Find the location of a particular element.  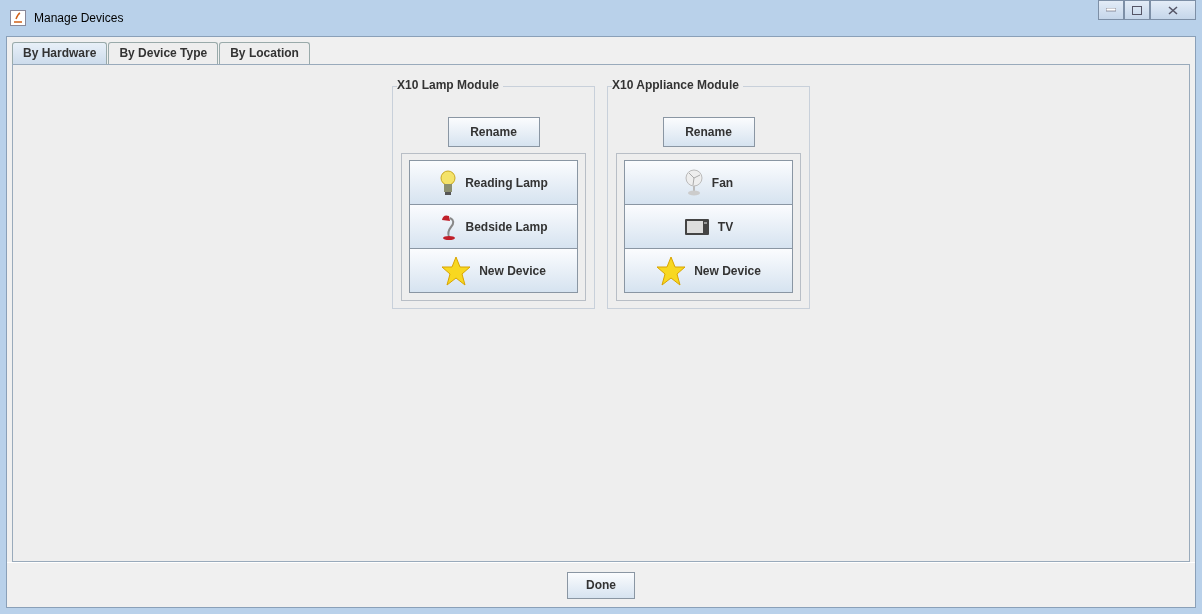

device-button: TV is located at coordinates (708, 226).